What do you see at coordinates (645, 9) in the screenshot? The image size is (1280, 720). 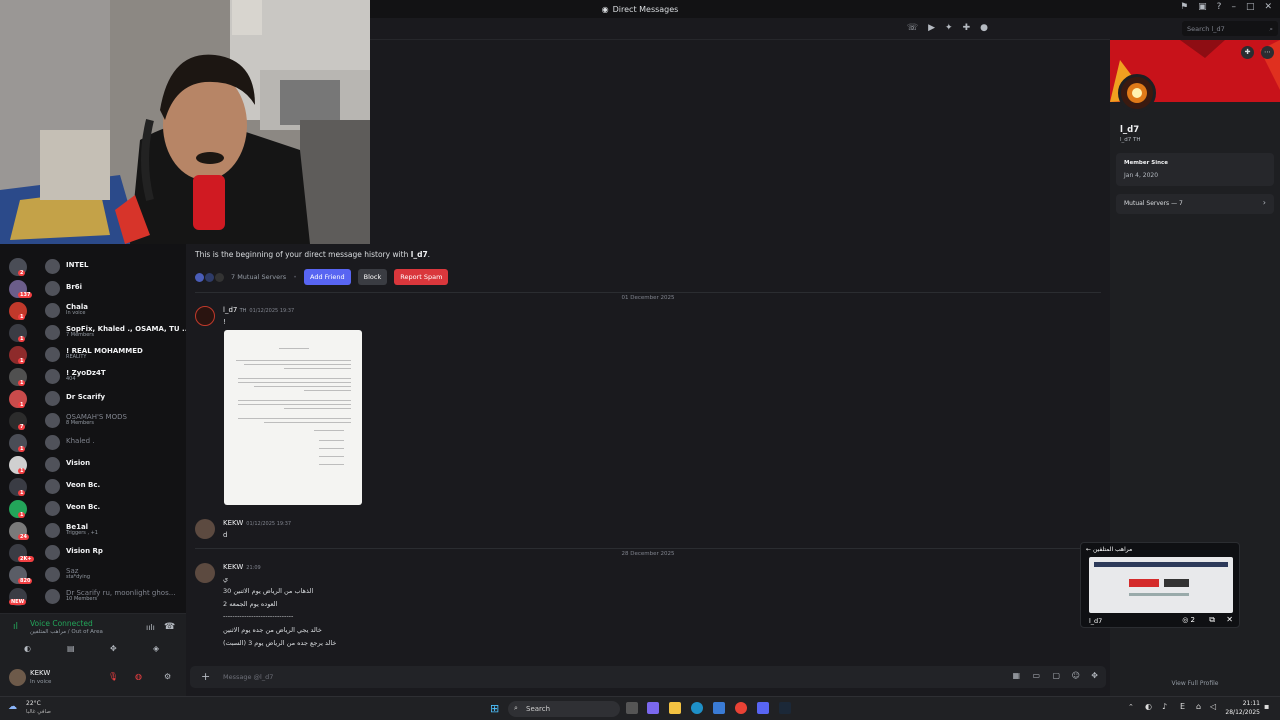 I see `window-title: Direct Messages` at bounding box center [645, 9].